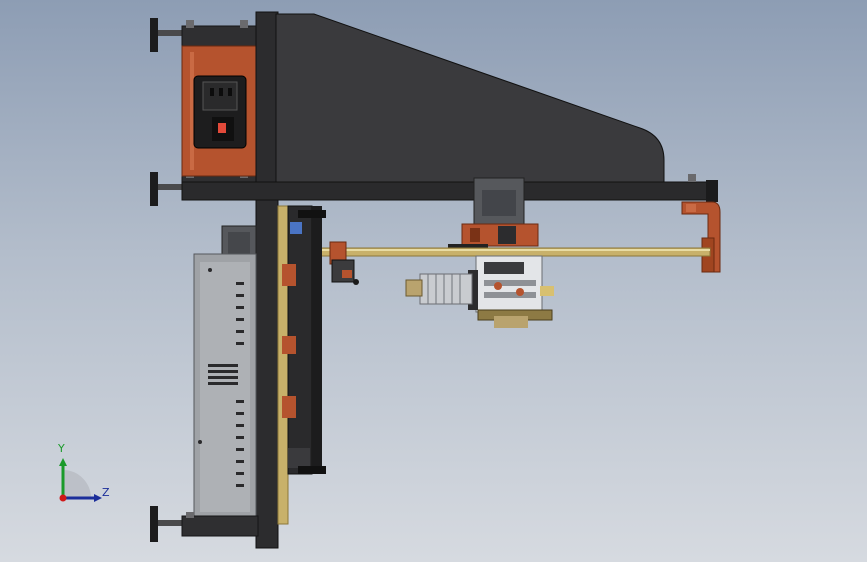 The width and height of the screenshot is (867, 562). What do you see at coordinates (267, 280) in the screenshot?
I see `main-side-plate` at bounding box center [267, 280].